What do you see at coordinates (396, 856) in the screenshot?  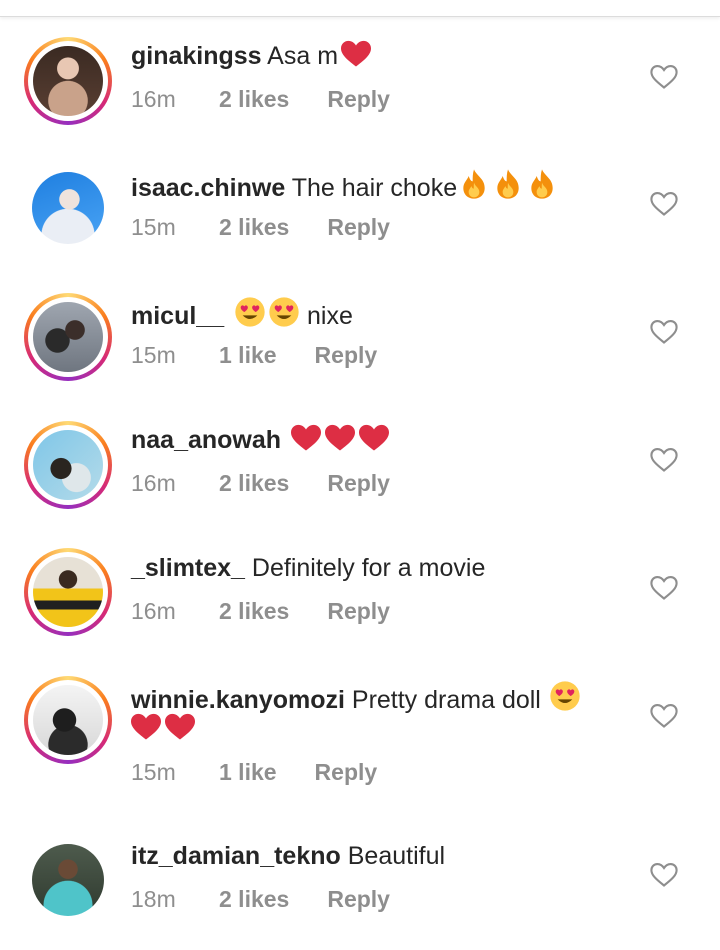 I see `comment-text: Beautiful` at bounding box center [396, 856].